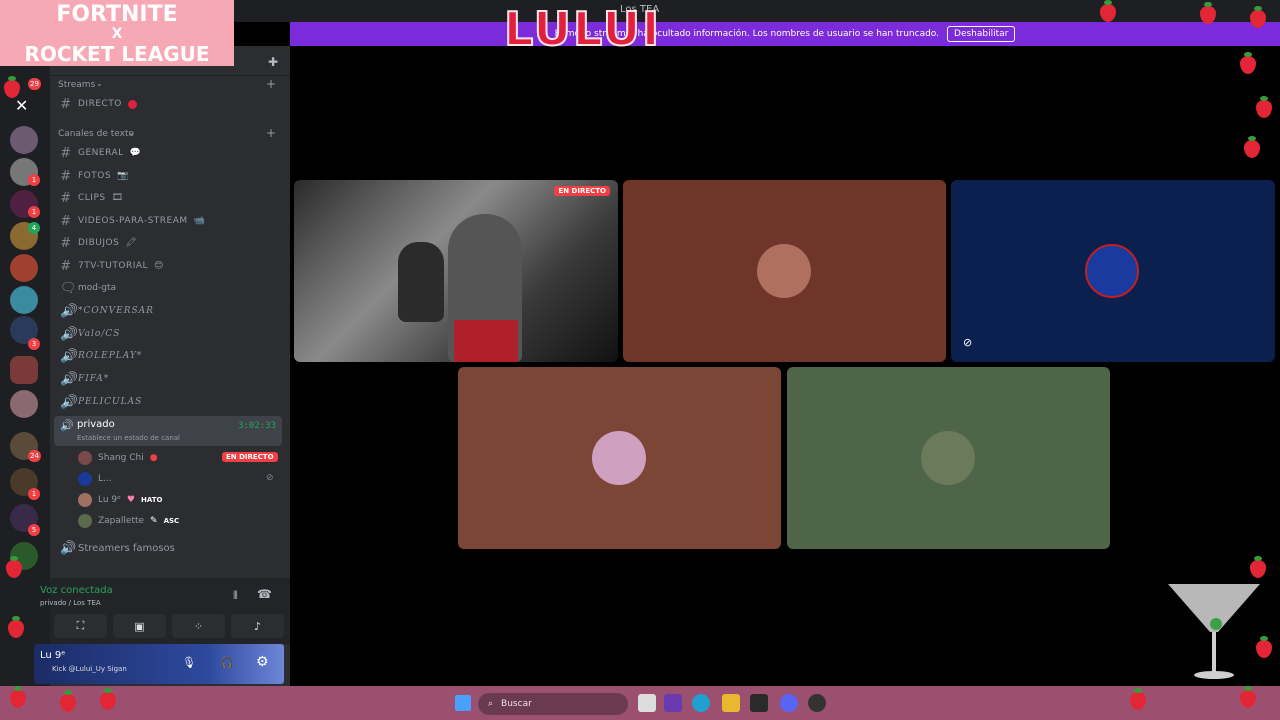 The width and height of the screenshot is (1280, 720). Describe the element at coordinates (110, 356) in the screenshot. I see `channel-label: ROLEPLAY*` at that location.